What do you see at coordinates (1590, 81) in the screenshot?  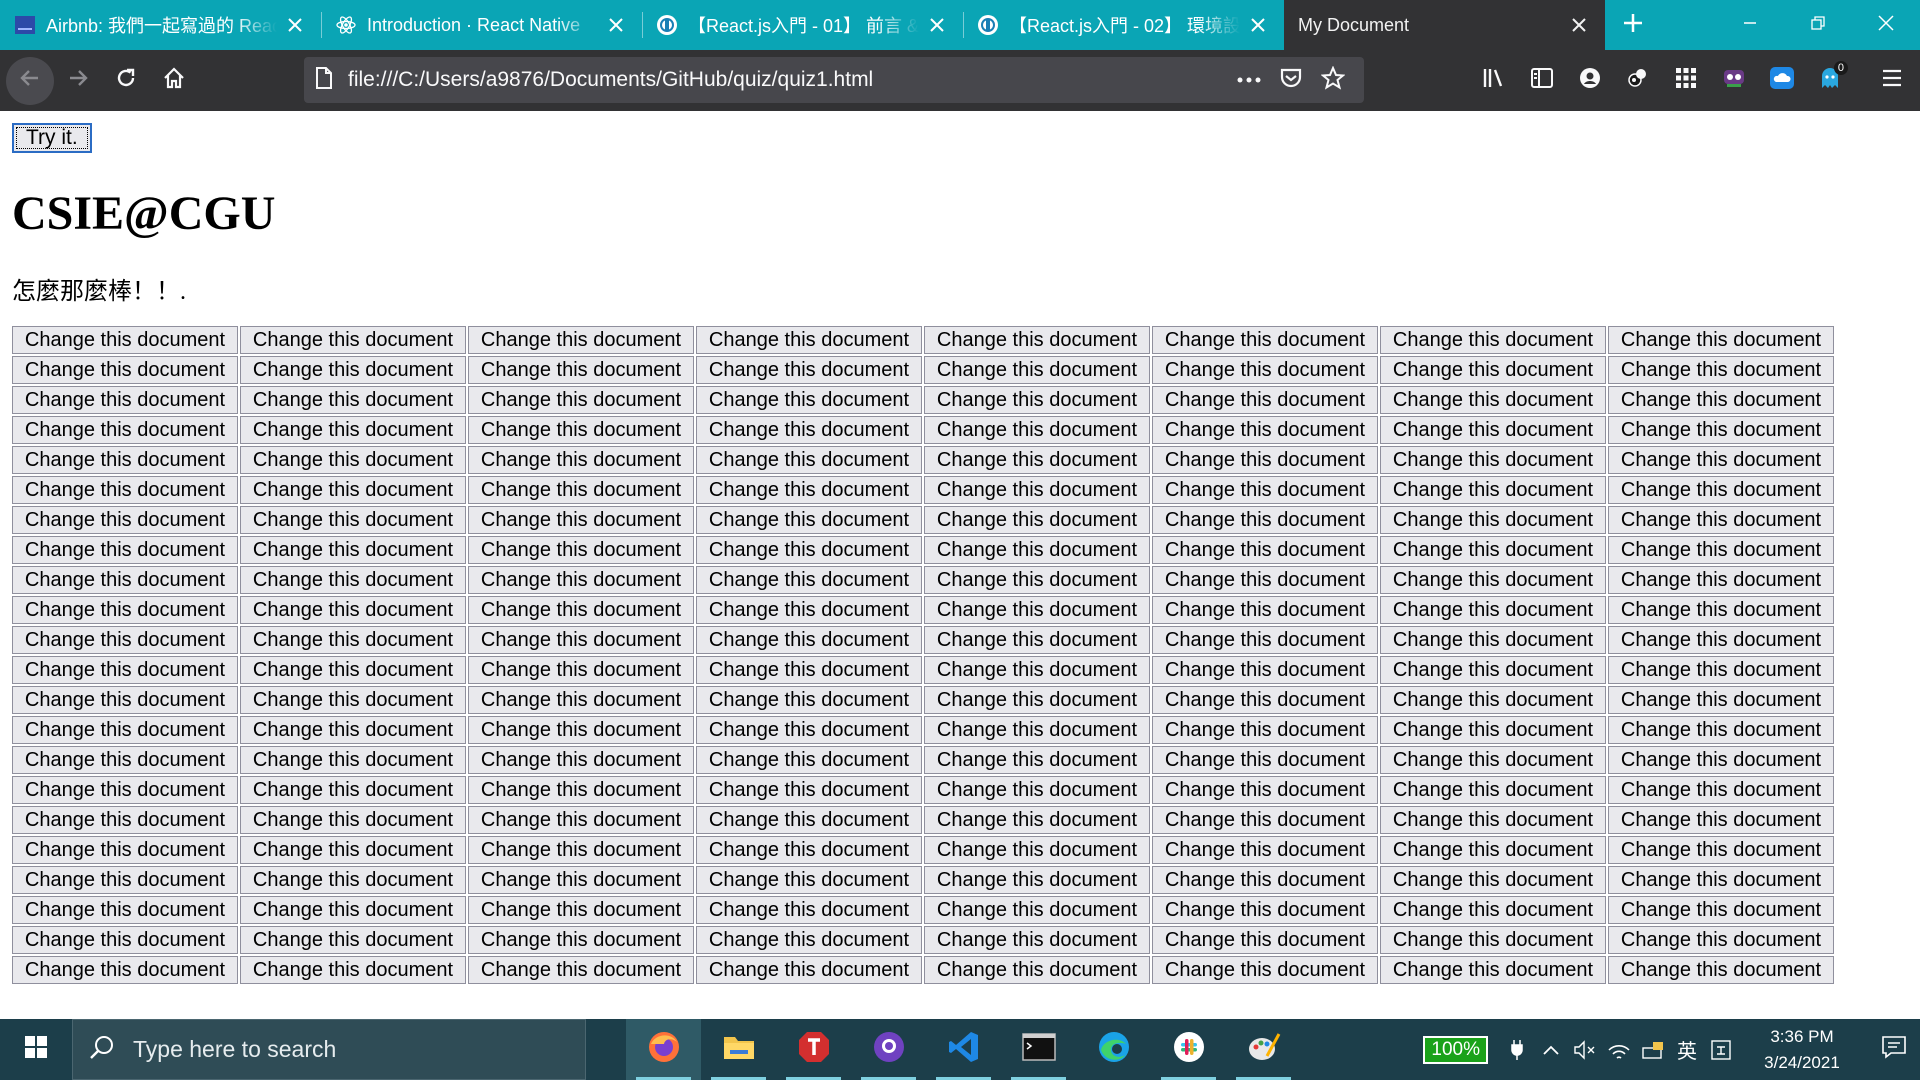 I see `account-button` at bounding box center [1590, 81].